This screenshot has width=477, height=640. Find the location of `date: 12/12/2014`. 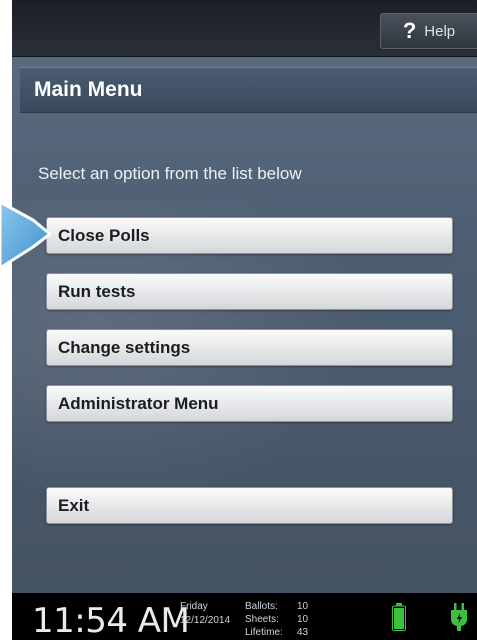

date: 12/12/2014 is located at coordinates (205, 620).